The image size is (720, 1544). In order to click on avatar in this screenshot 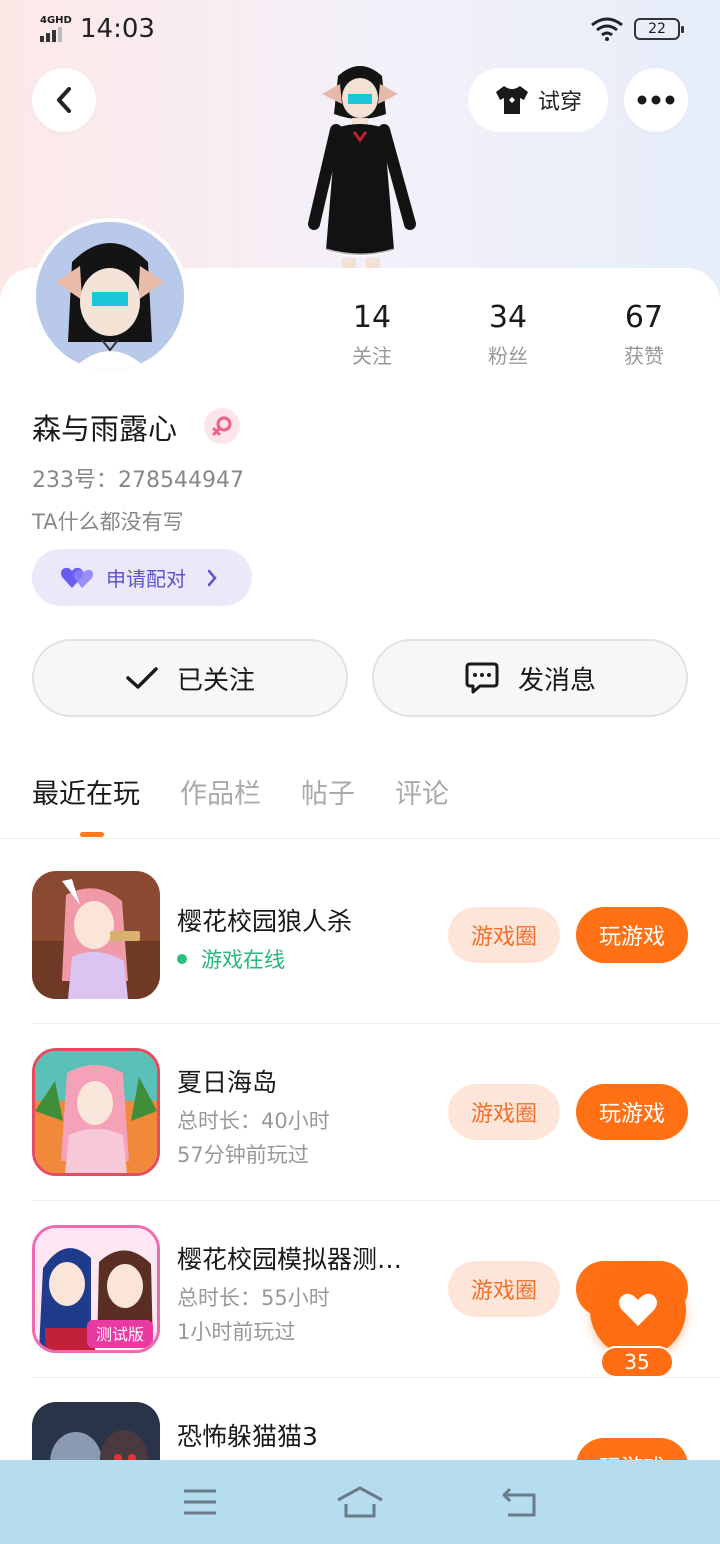, I will do `click(110, 296)`.